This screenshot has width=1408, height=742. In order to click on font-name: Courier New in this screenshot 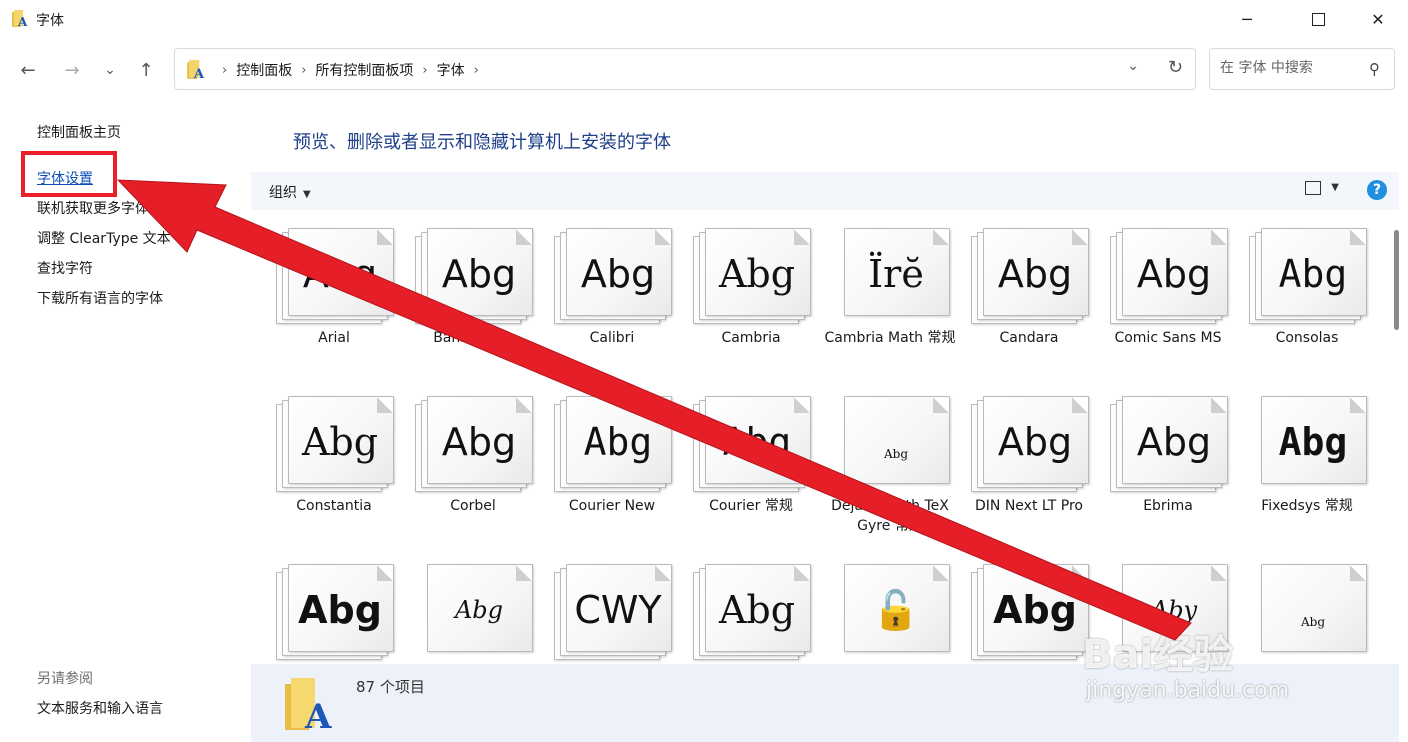, I will do `click(612, 506)`.